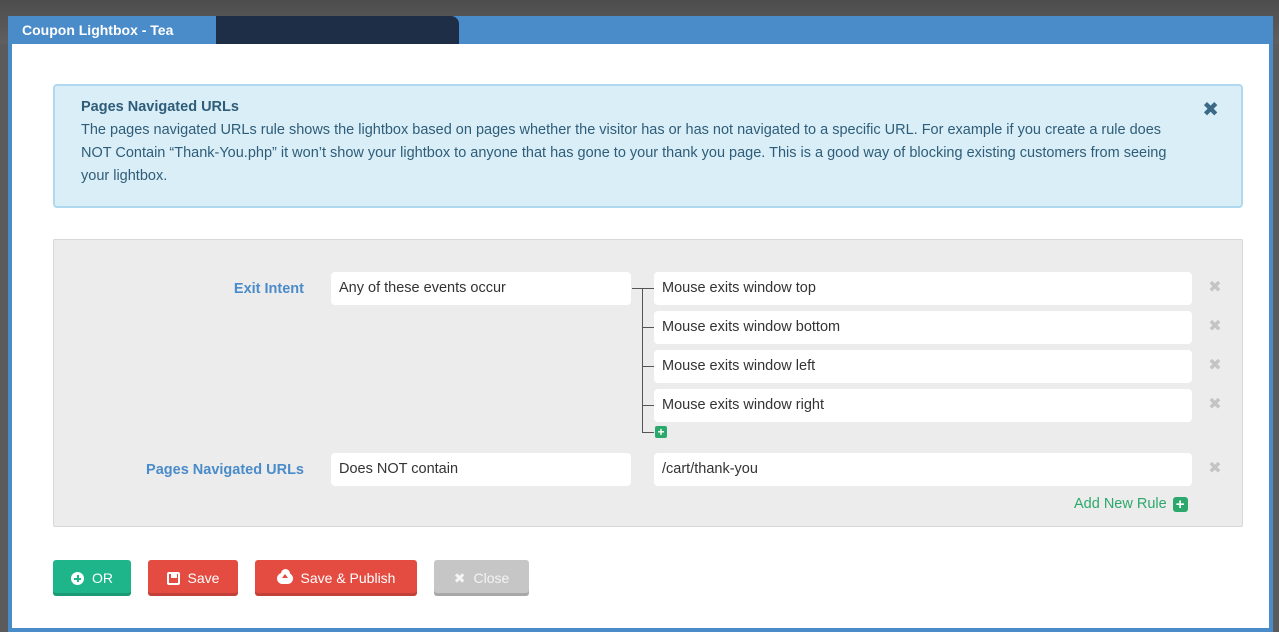 Image resolution: width=1279 pixels, height=632 pixels. I want to click on save-button-label: Save, so click(203, 578).